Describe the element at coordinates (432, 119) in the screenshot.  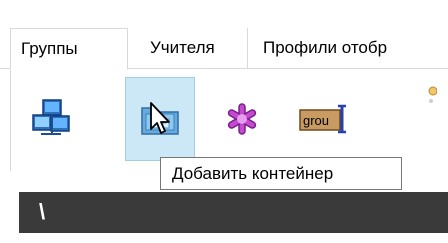
I see `more-tool-button` at that location.